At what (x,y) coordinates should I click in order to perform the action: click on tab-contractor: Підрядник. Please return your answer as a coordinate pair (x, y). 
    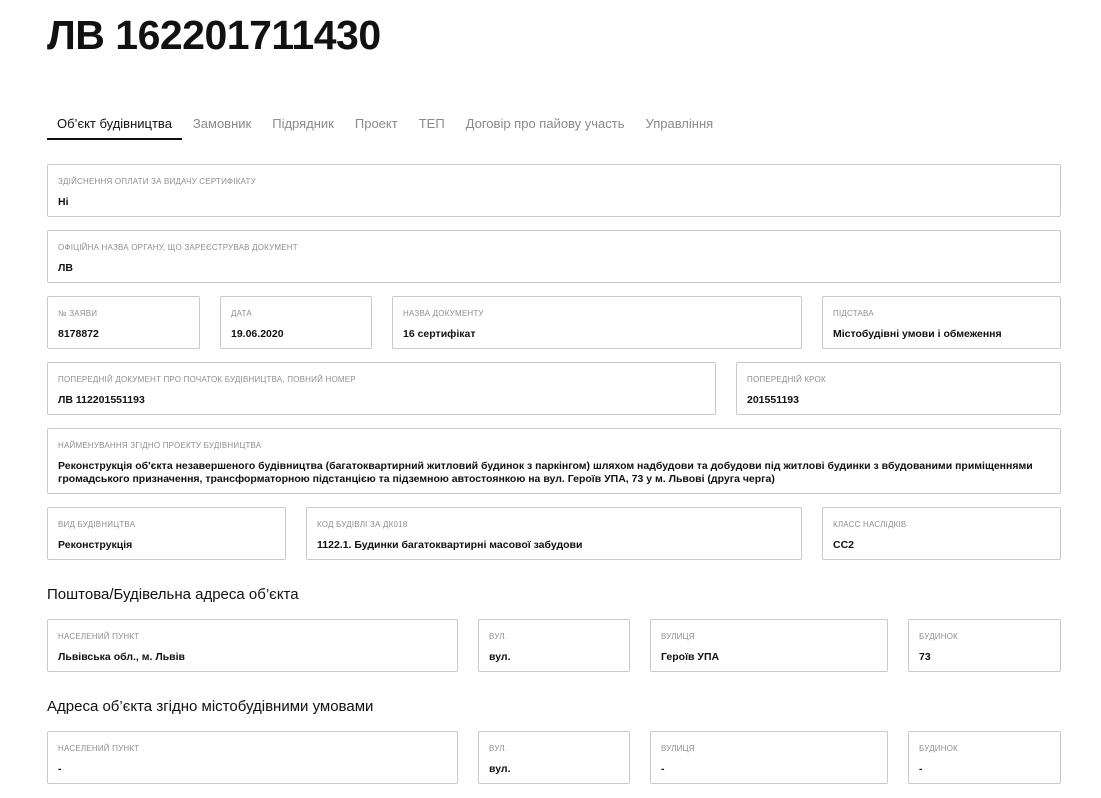
    Looking at the image, I should click on (303, 124).